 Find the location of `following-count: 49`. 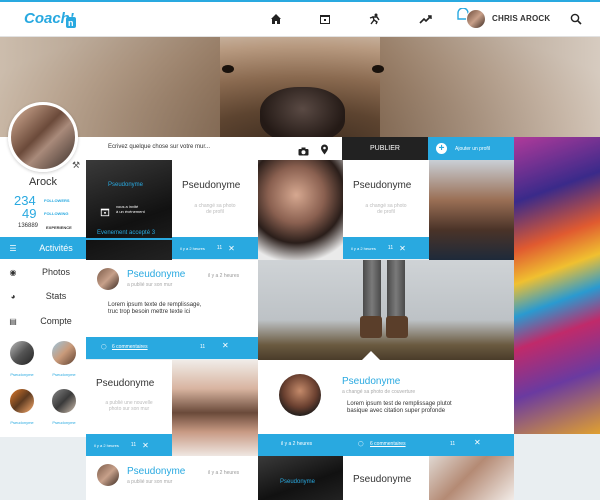

following-count: 49 is located at coordinates (29, 213).